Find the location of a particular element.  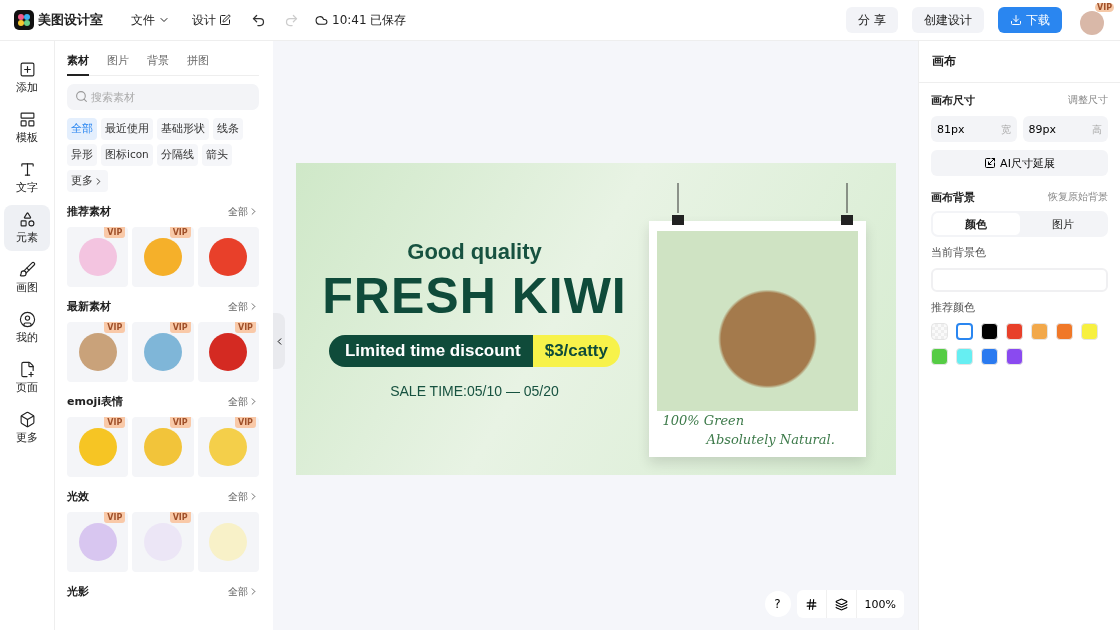

filter-chip: 箭头 is located at coordinates (216, 155).